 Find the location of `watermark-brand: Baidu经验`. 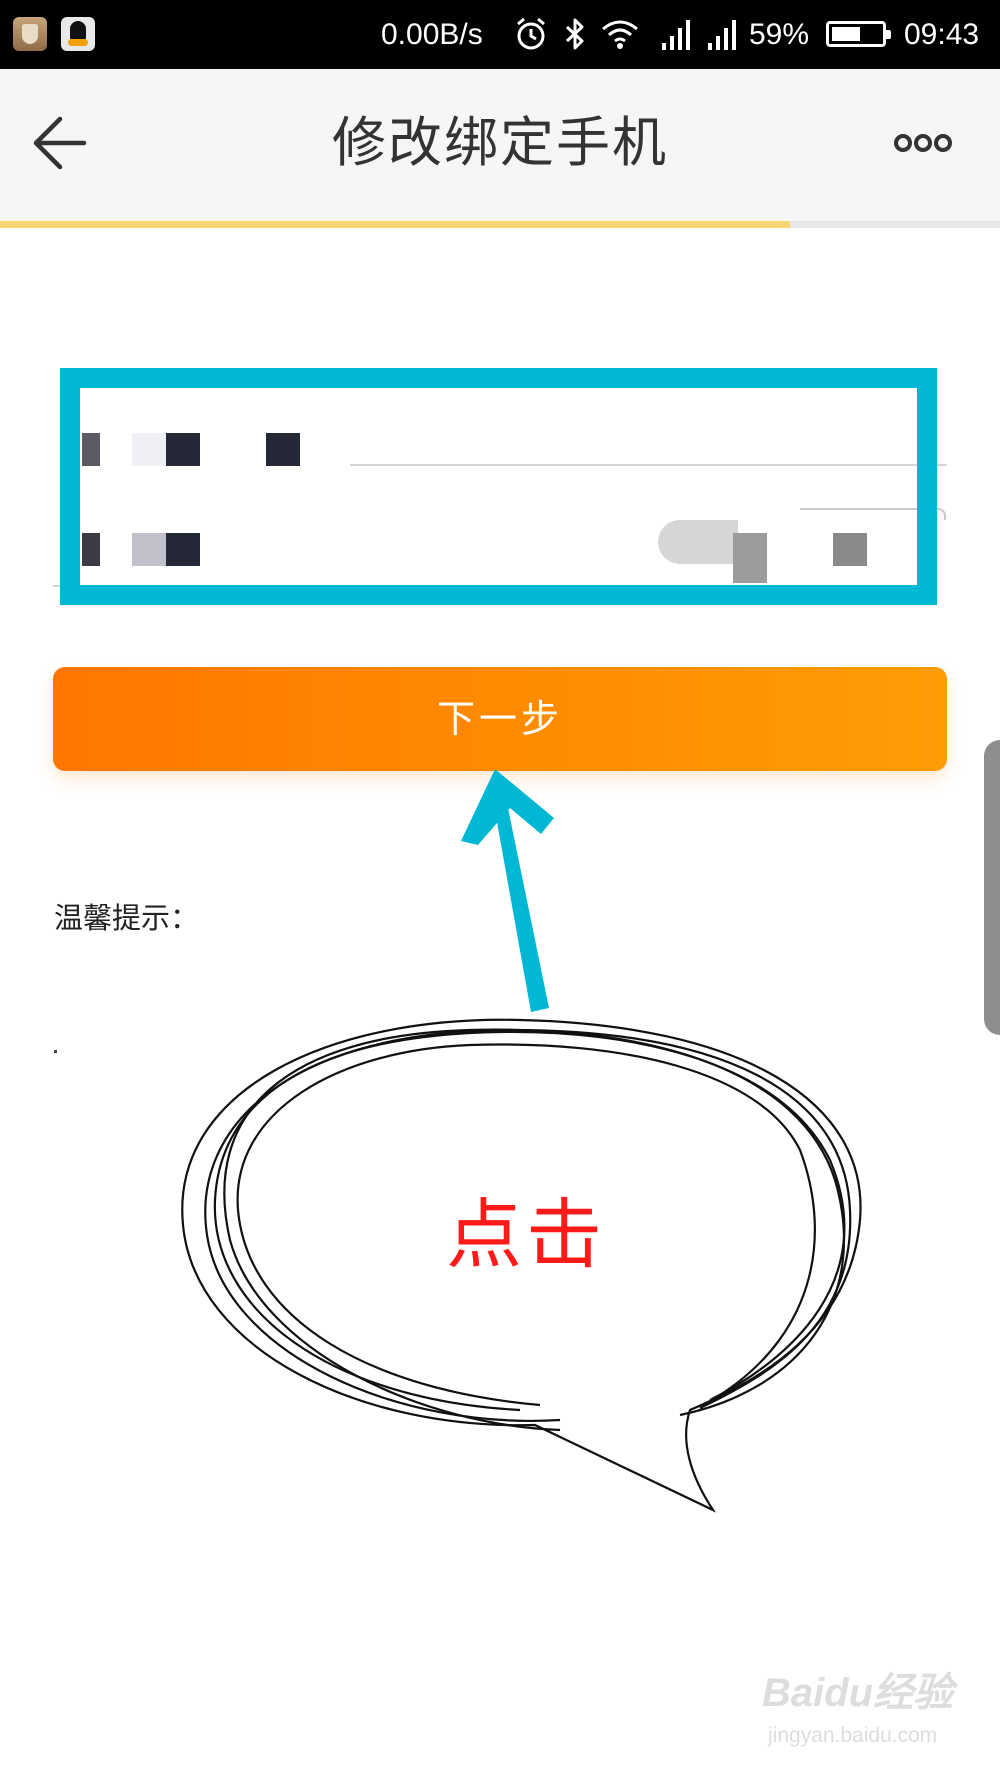

watermark-brand: Baidu经验 is located at coordinates (858, 1693).